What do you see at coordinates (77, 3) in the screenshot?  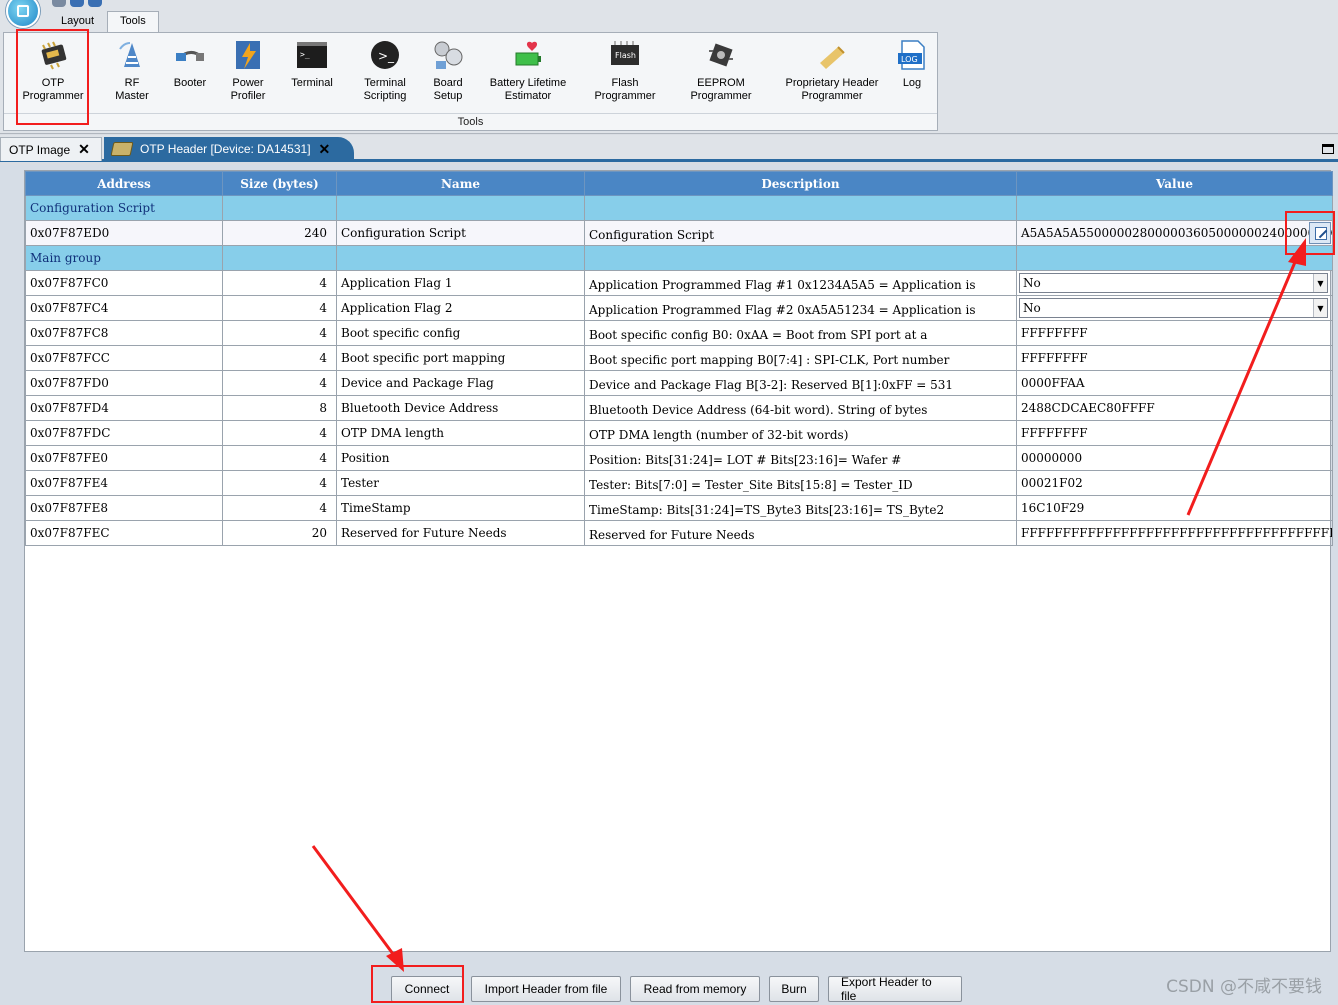 I see `save-icon` at bounding box center [77, 3].